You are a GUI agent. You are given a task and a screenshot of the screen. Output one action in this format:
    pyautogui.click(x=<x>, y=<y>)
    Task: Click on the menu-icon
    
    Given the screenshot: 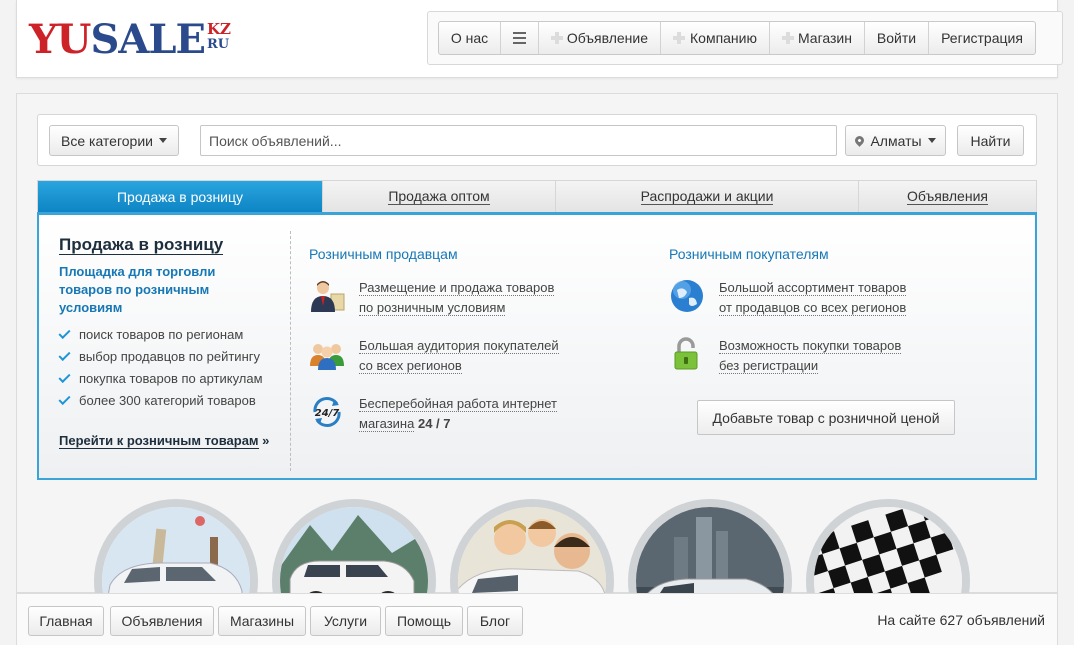 What is the action you would take?
    pyautogui.click(x=519, y=38)
    